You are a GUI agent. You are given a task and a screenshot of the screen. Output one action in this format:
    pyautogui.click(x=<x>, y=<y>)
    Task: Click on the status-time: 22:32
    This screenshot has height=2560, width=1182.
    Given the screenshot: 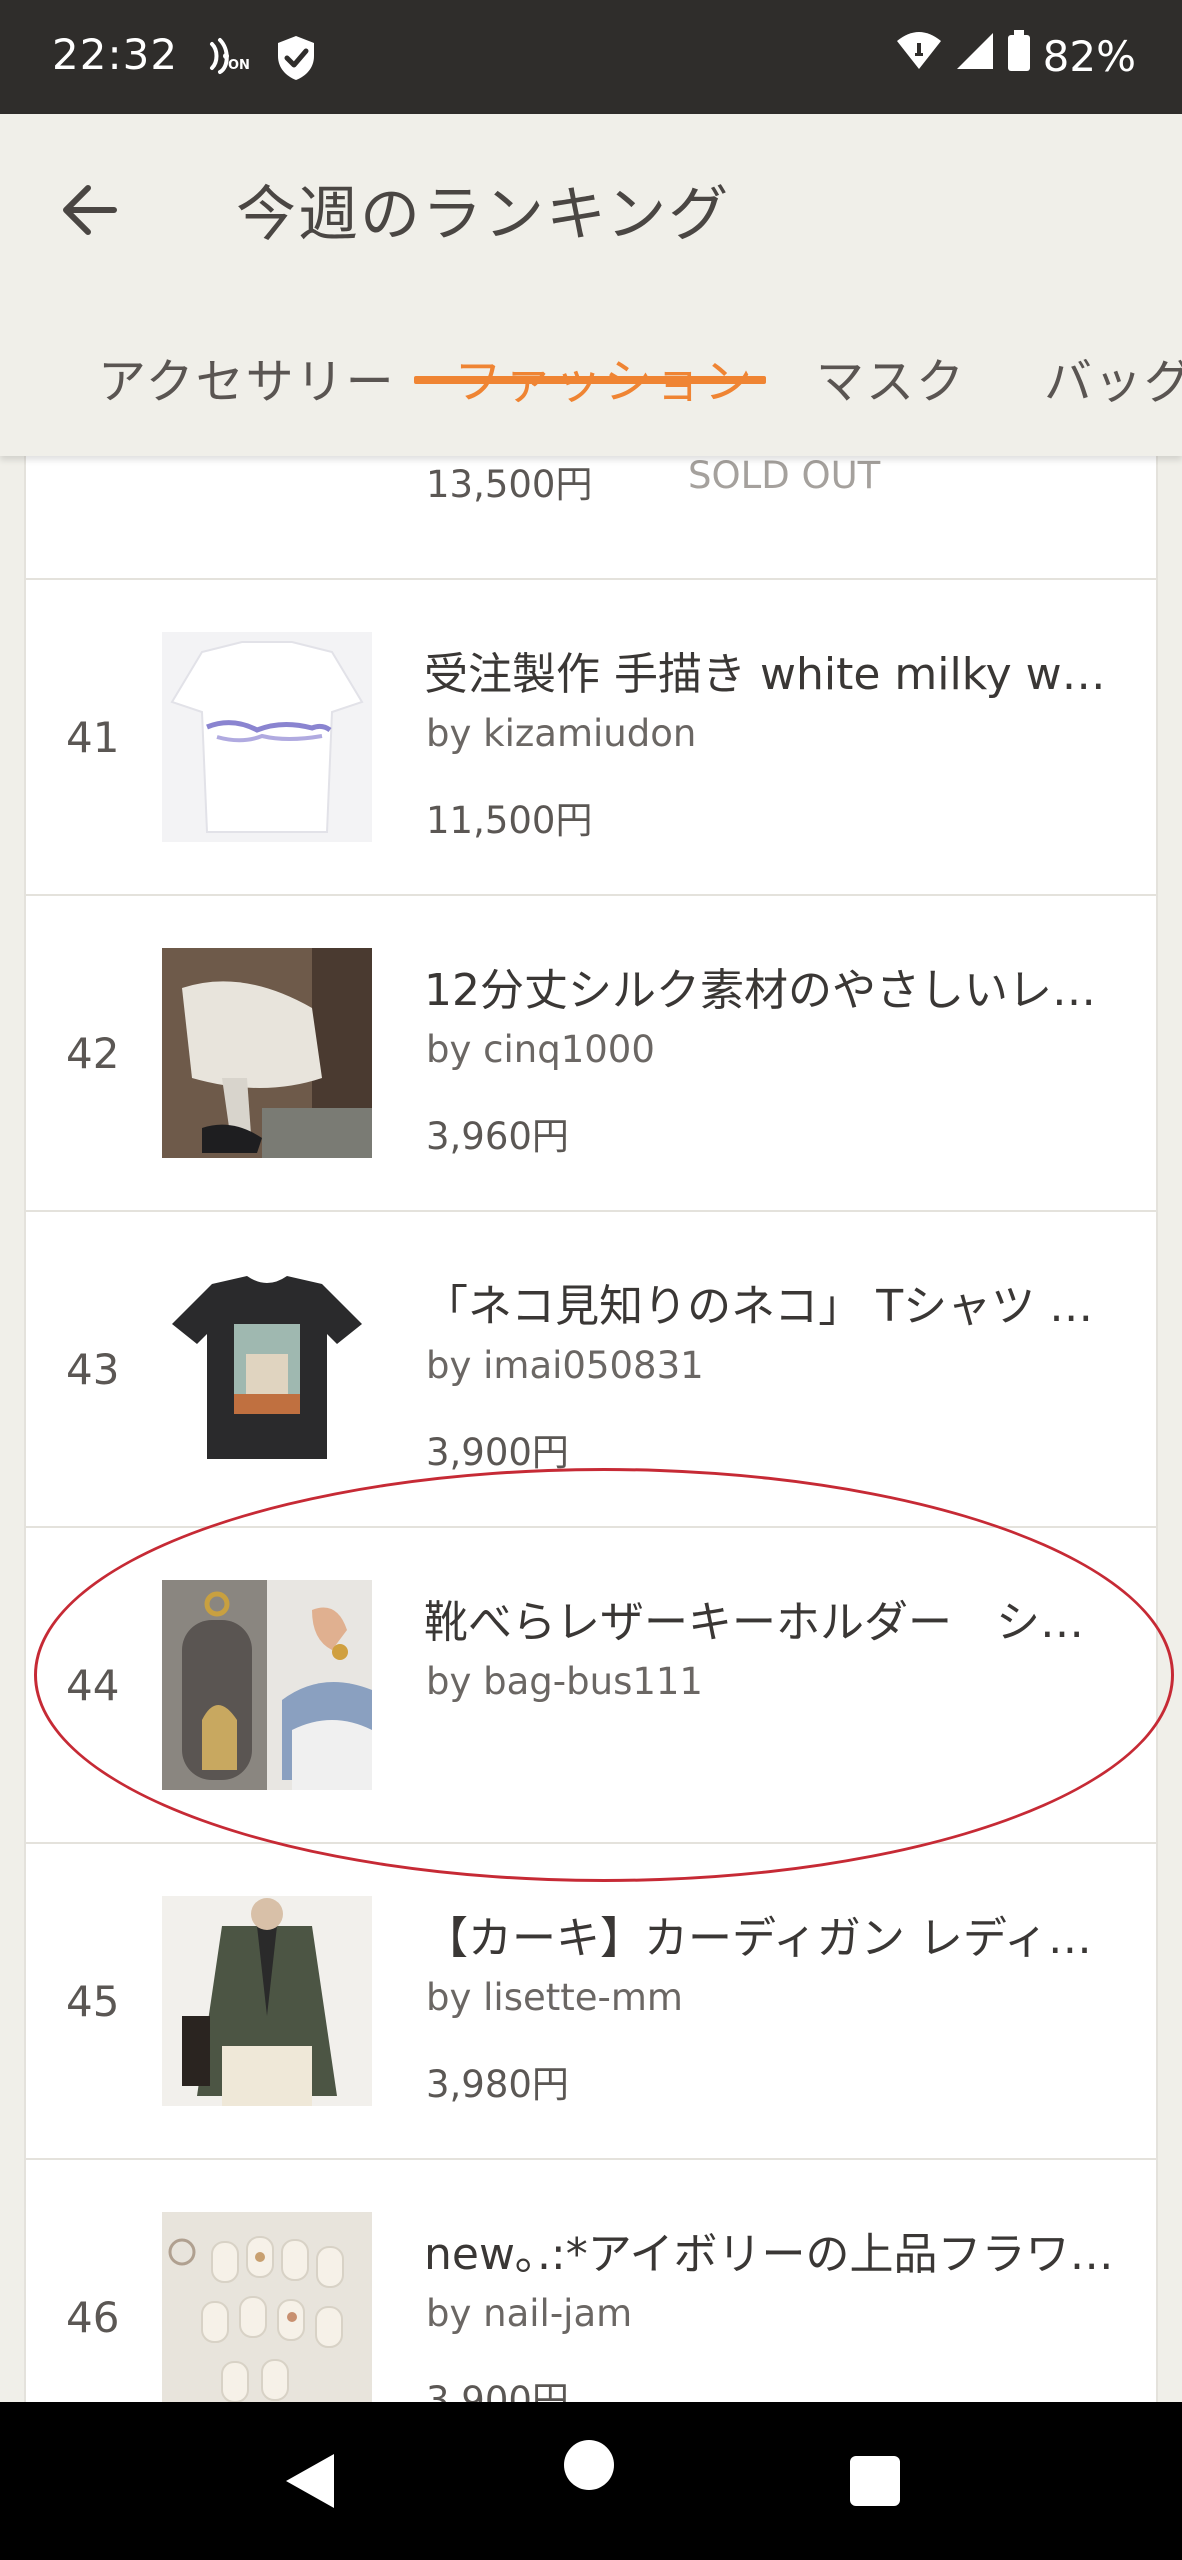 What is the action you would take?
    pyautogui.click(x=115, y=54)
    